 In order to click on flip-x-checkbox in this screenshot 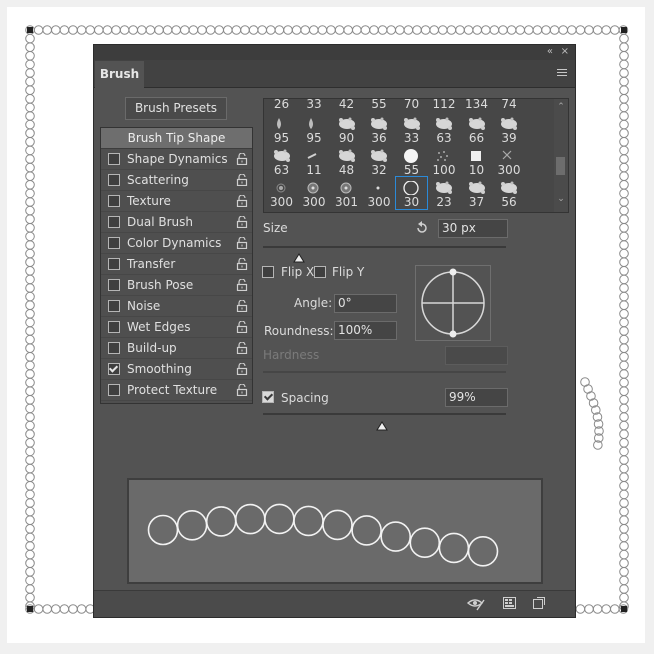, I will do `click(268, 272)`.